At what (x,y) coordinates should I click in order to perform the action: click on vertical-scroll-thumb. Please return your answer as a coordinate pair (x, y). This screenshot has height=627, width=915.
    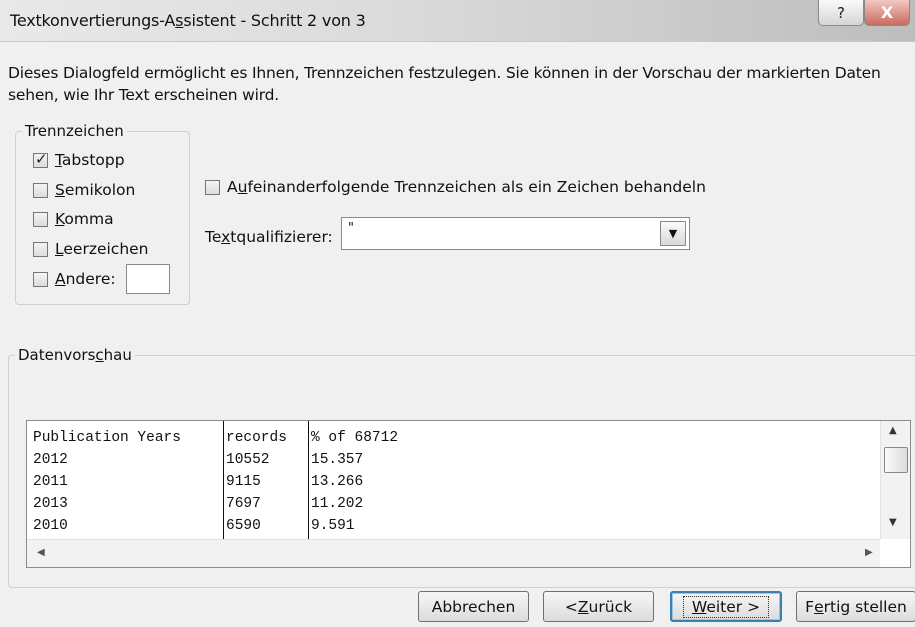
    Looking at the image, I should click on (896, 460).